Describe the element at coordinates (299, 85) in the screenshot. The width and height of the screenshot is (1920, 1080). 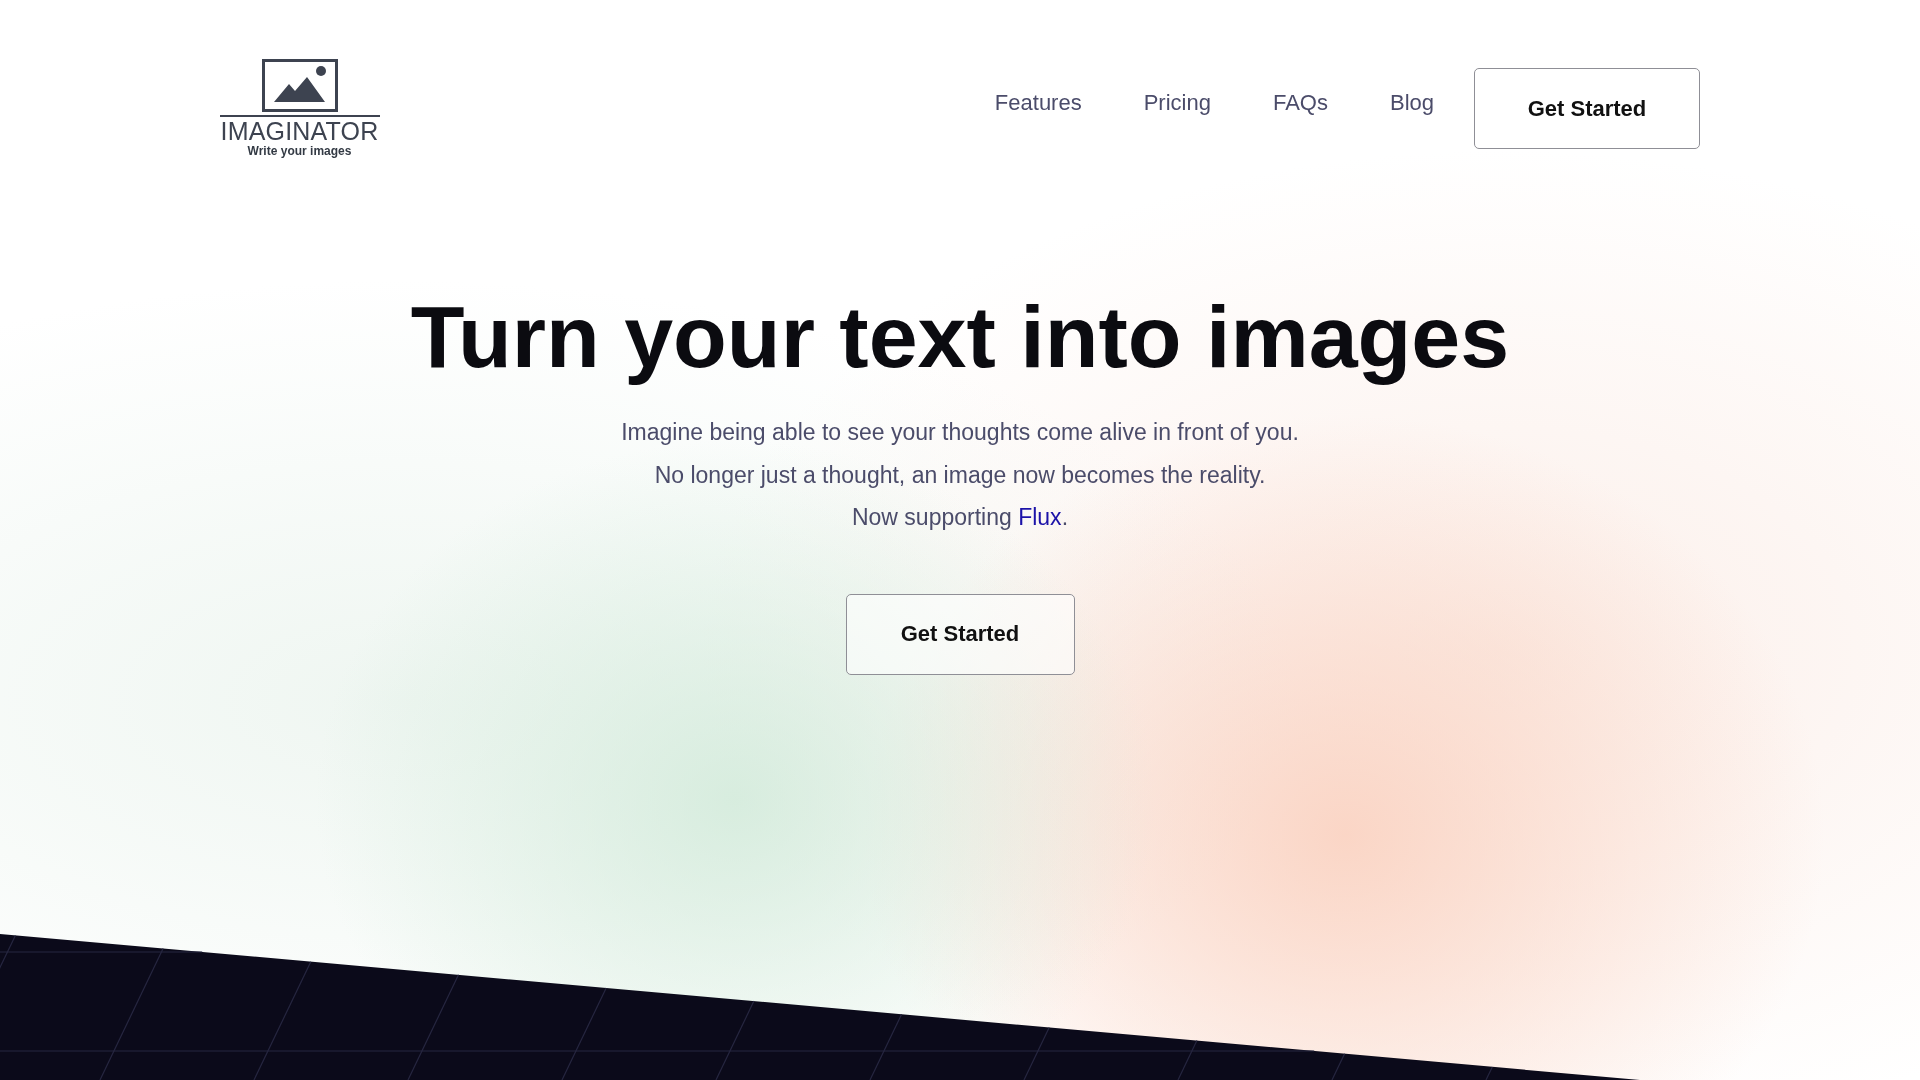
I see `logo-picture-icon` at that location.